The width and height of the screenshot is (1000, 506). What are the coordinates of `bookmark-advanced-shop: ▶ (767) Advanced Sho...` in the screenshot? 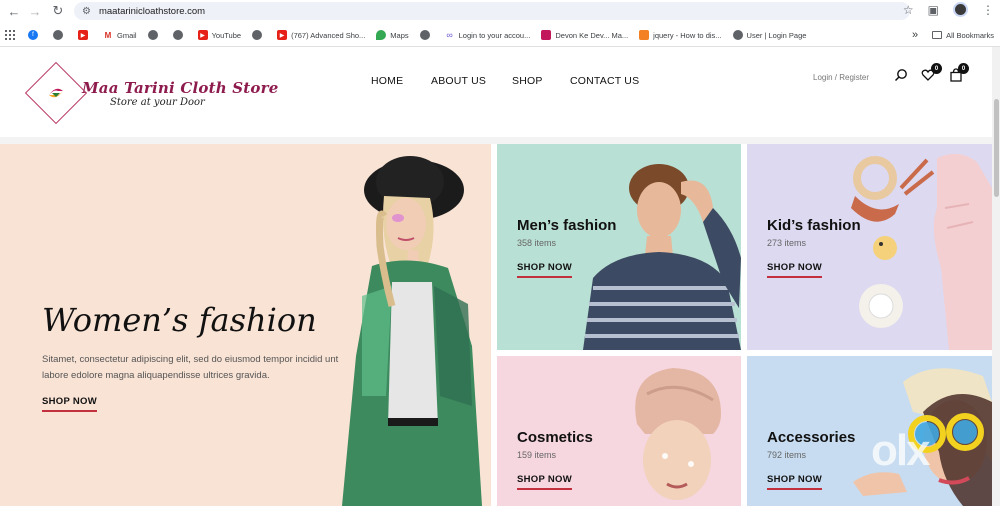 It's located at (321, 35).